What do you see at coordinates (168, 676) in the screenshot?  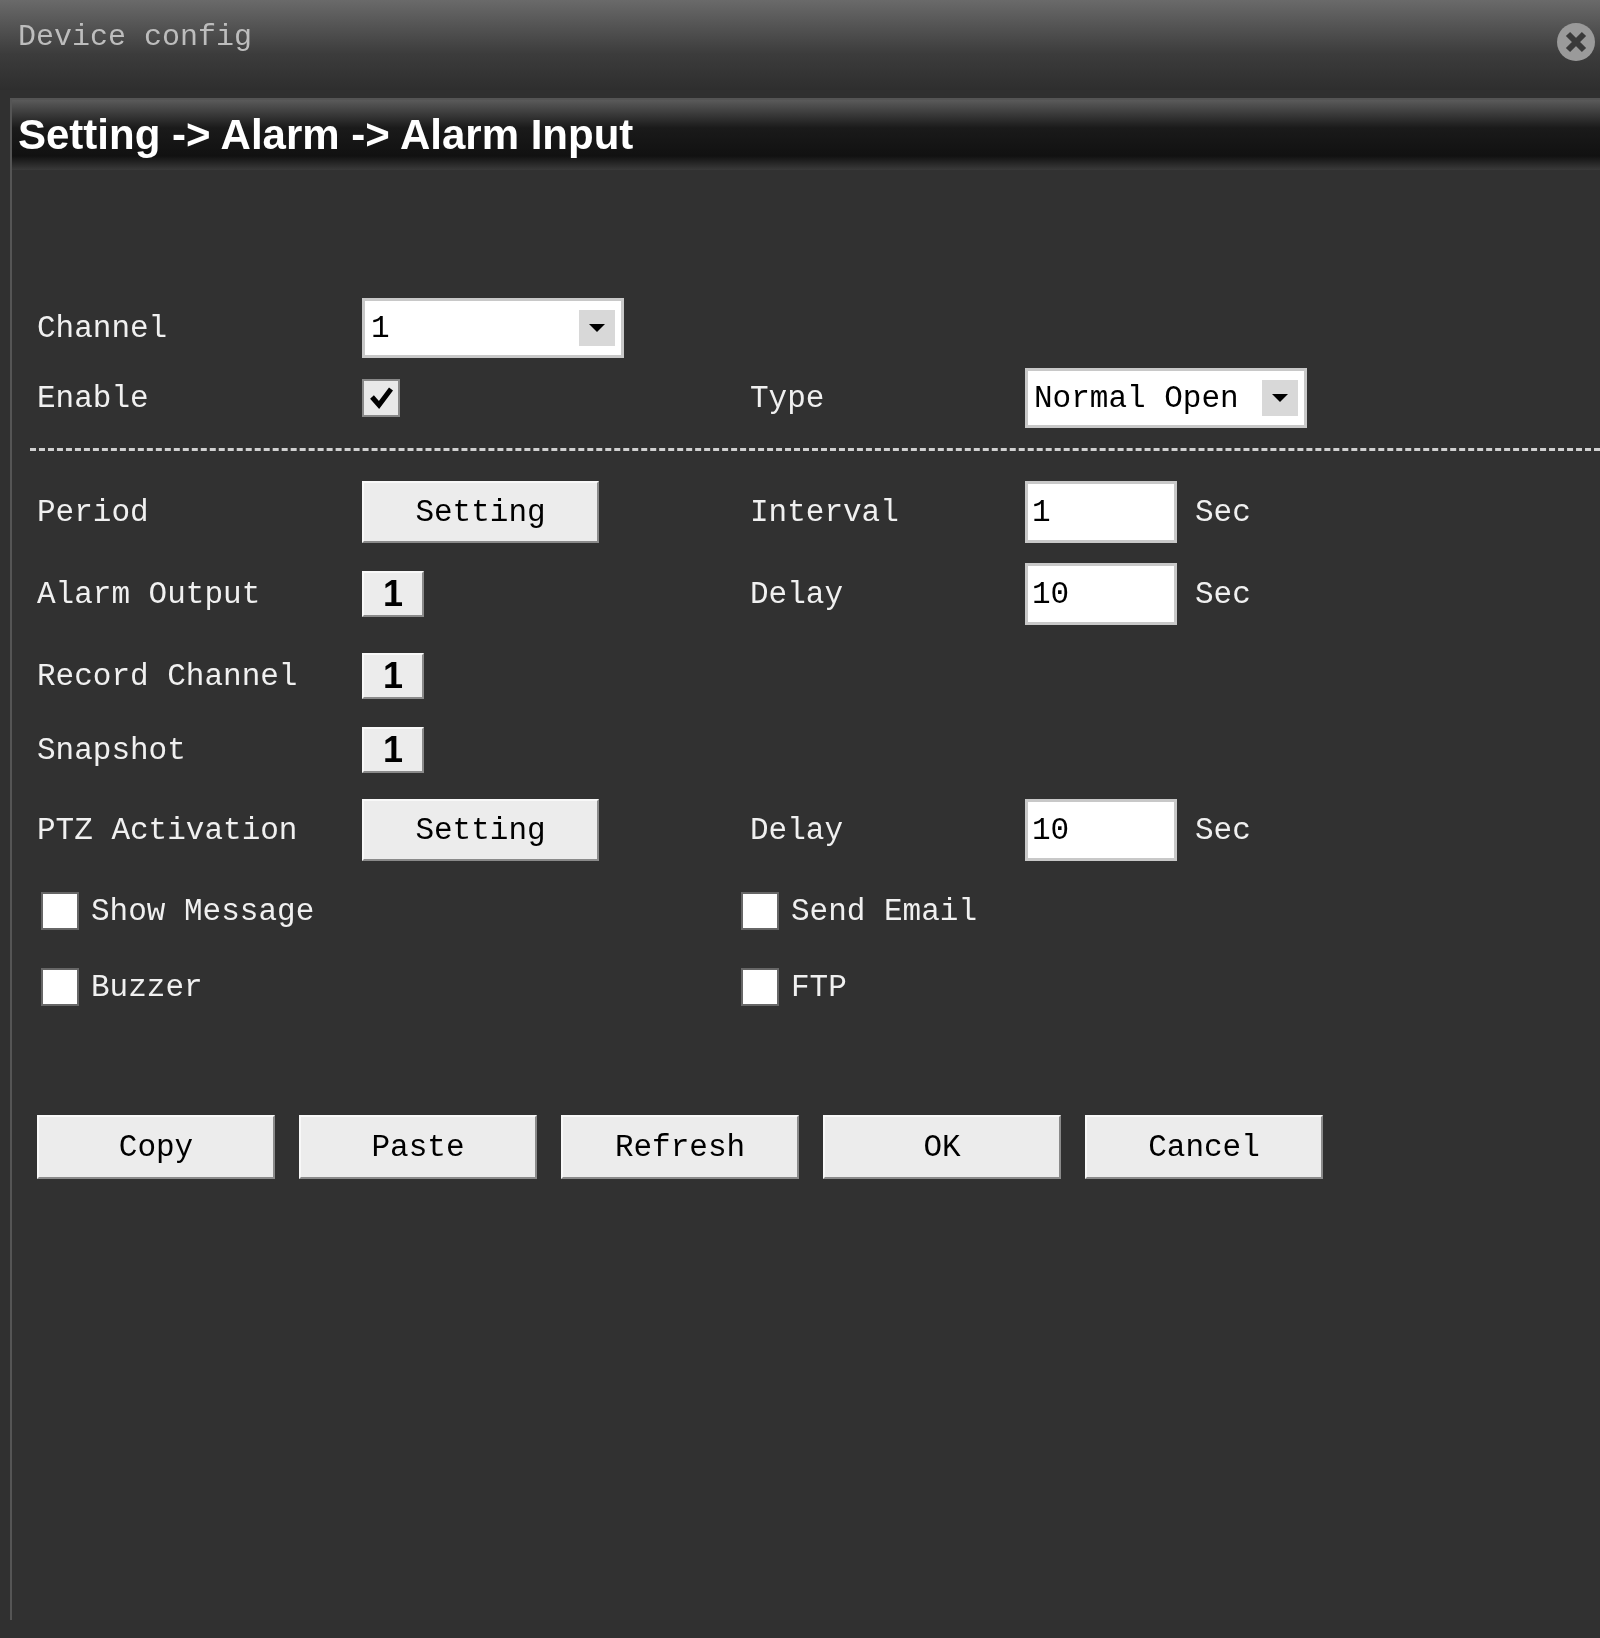 I see `field-label: Record Channel` at bounding box center [168, 676].